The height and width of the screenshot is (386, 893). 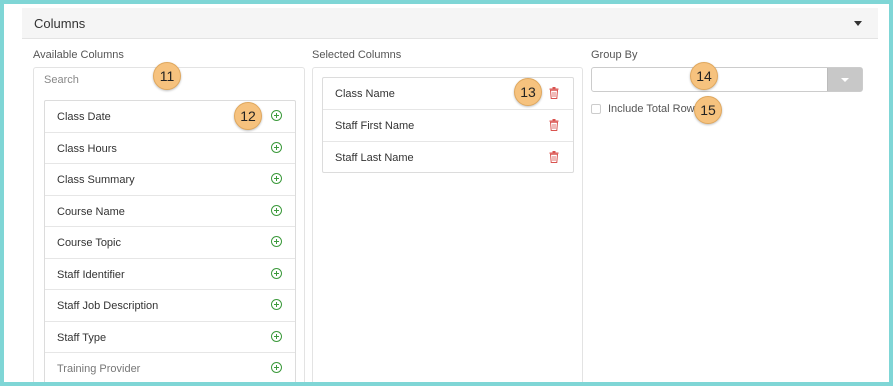 I want to click on panel-title: Columns, so click(x=60, y=23).